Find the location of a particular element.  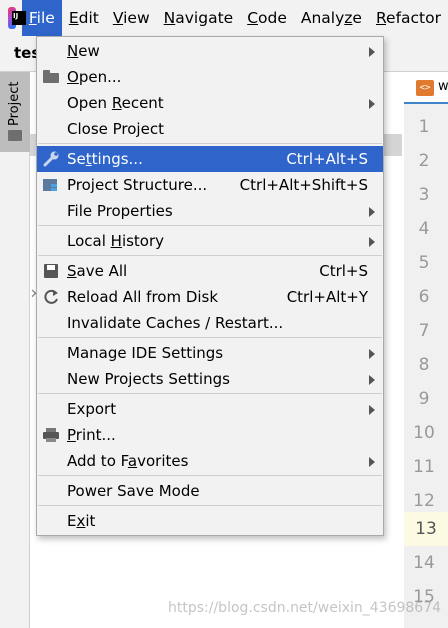

wrench-icon is located at coordinates (52, 159).